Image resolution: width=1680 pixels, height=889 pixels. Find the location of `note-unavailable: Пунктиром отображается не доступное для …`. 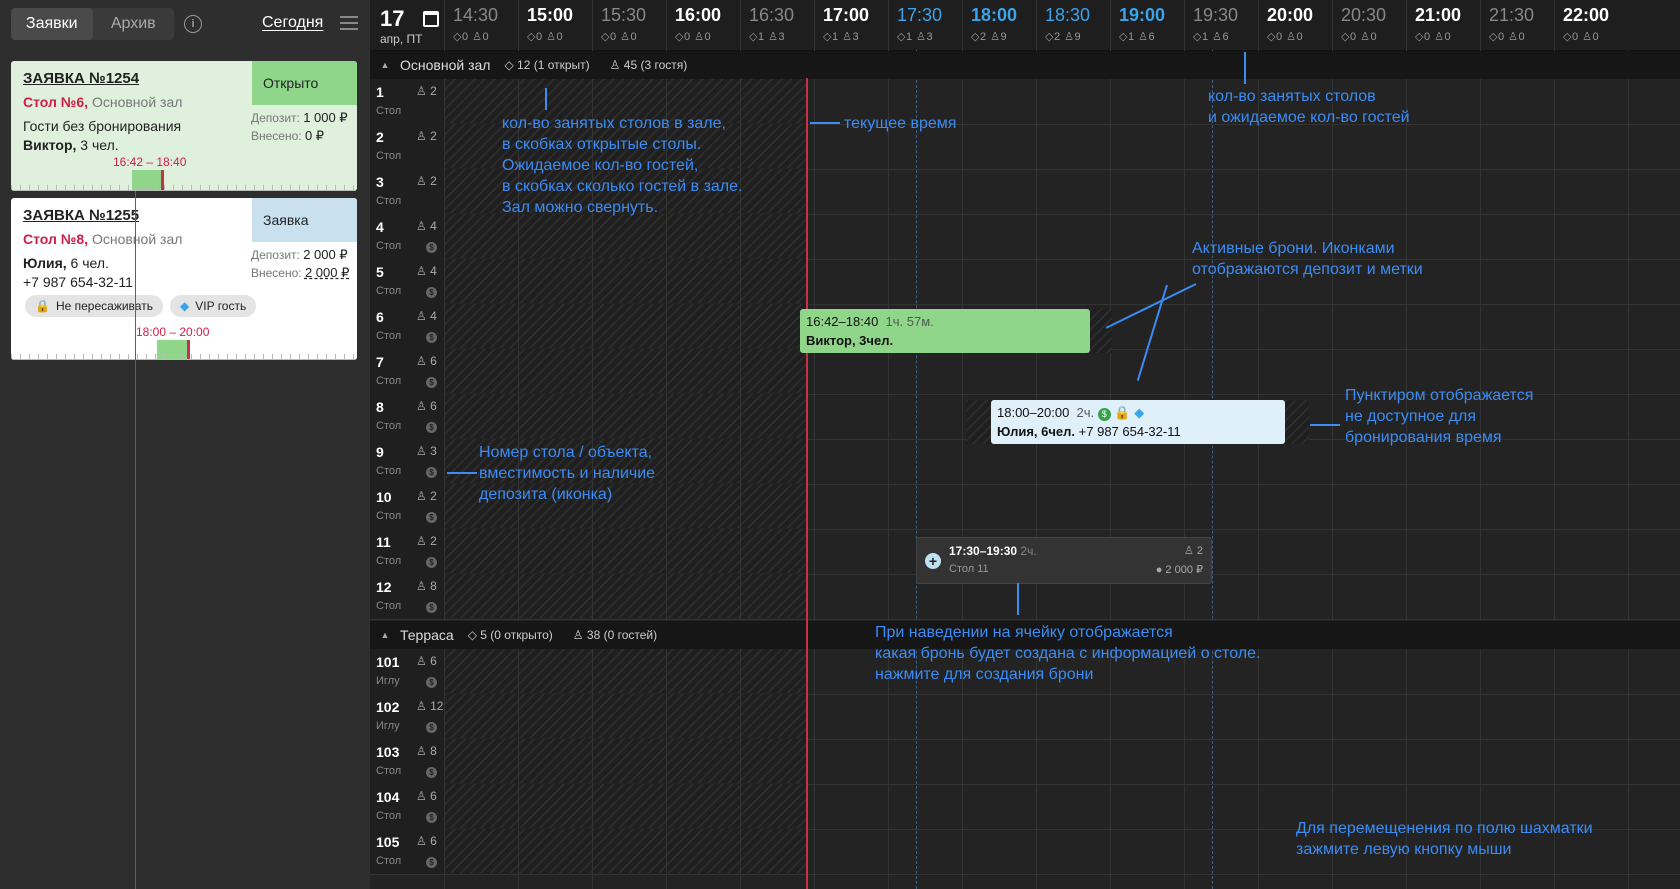

note-unavailable: Пунктиром отображается не доступное для … is located at coordinates (1439, 416).